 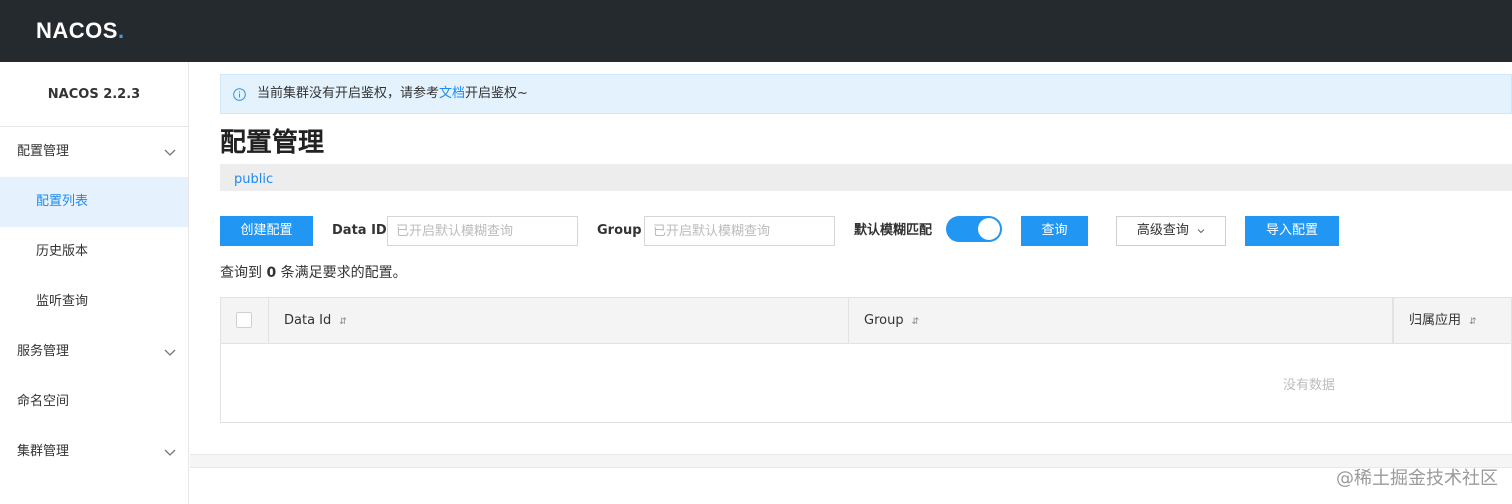 What do you see at coordinates (739, 231) in the screenshot?
I see `group-input` at bounding box center [739, 231].